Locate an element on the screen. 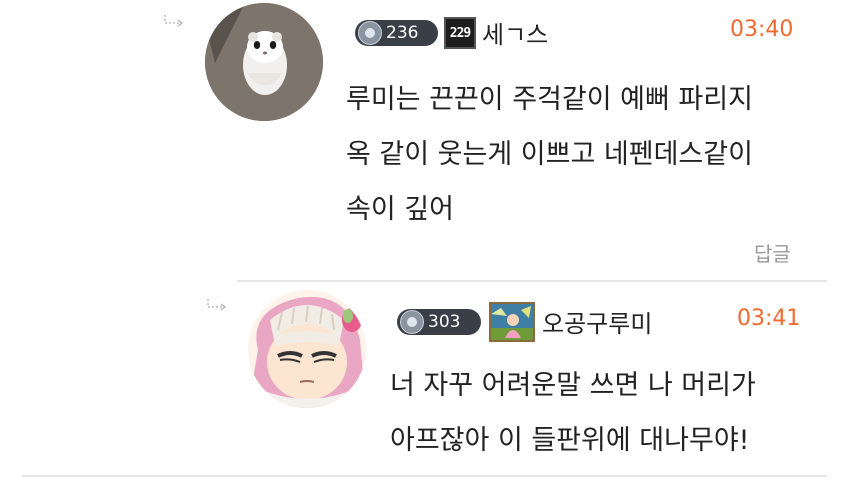 This screenshot has height=483, width=850. level-badge: 303 is located at coordinates (439, 322).